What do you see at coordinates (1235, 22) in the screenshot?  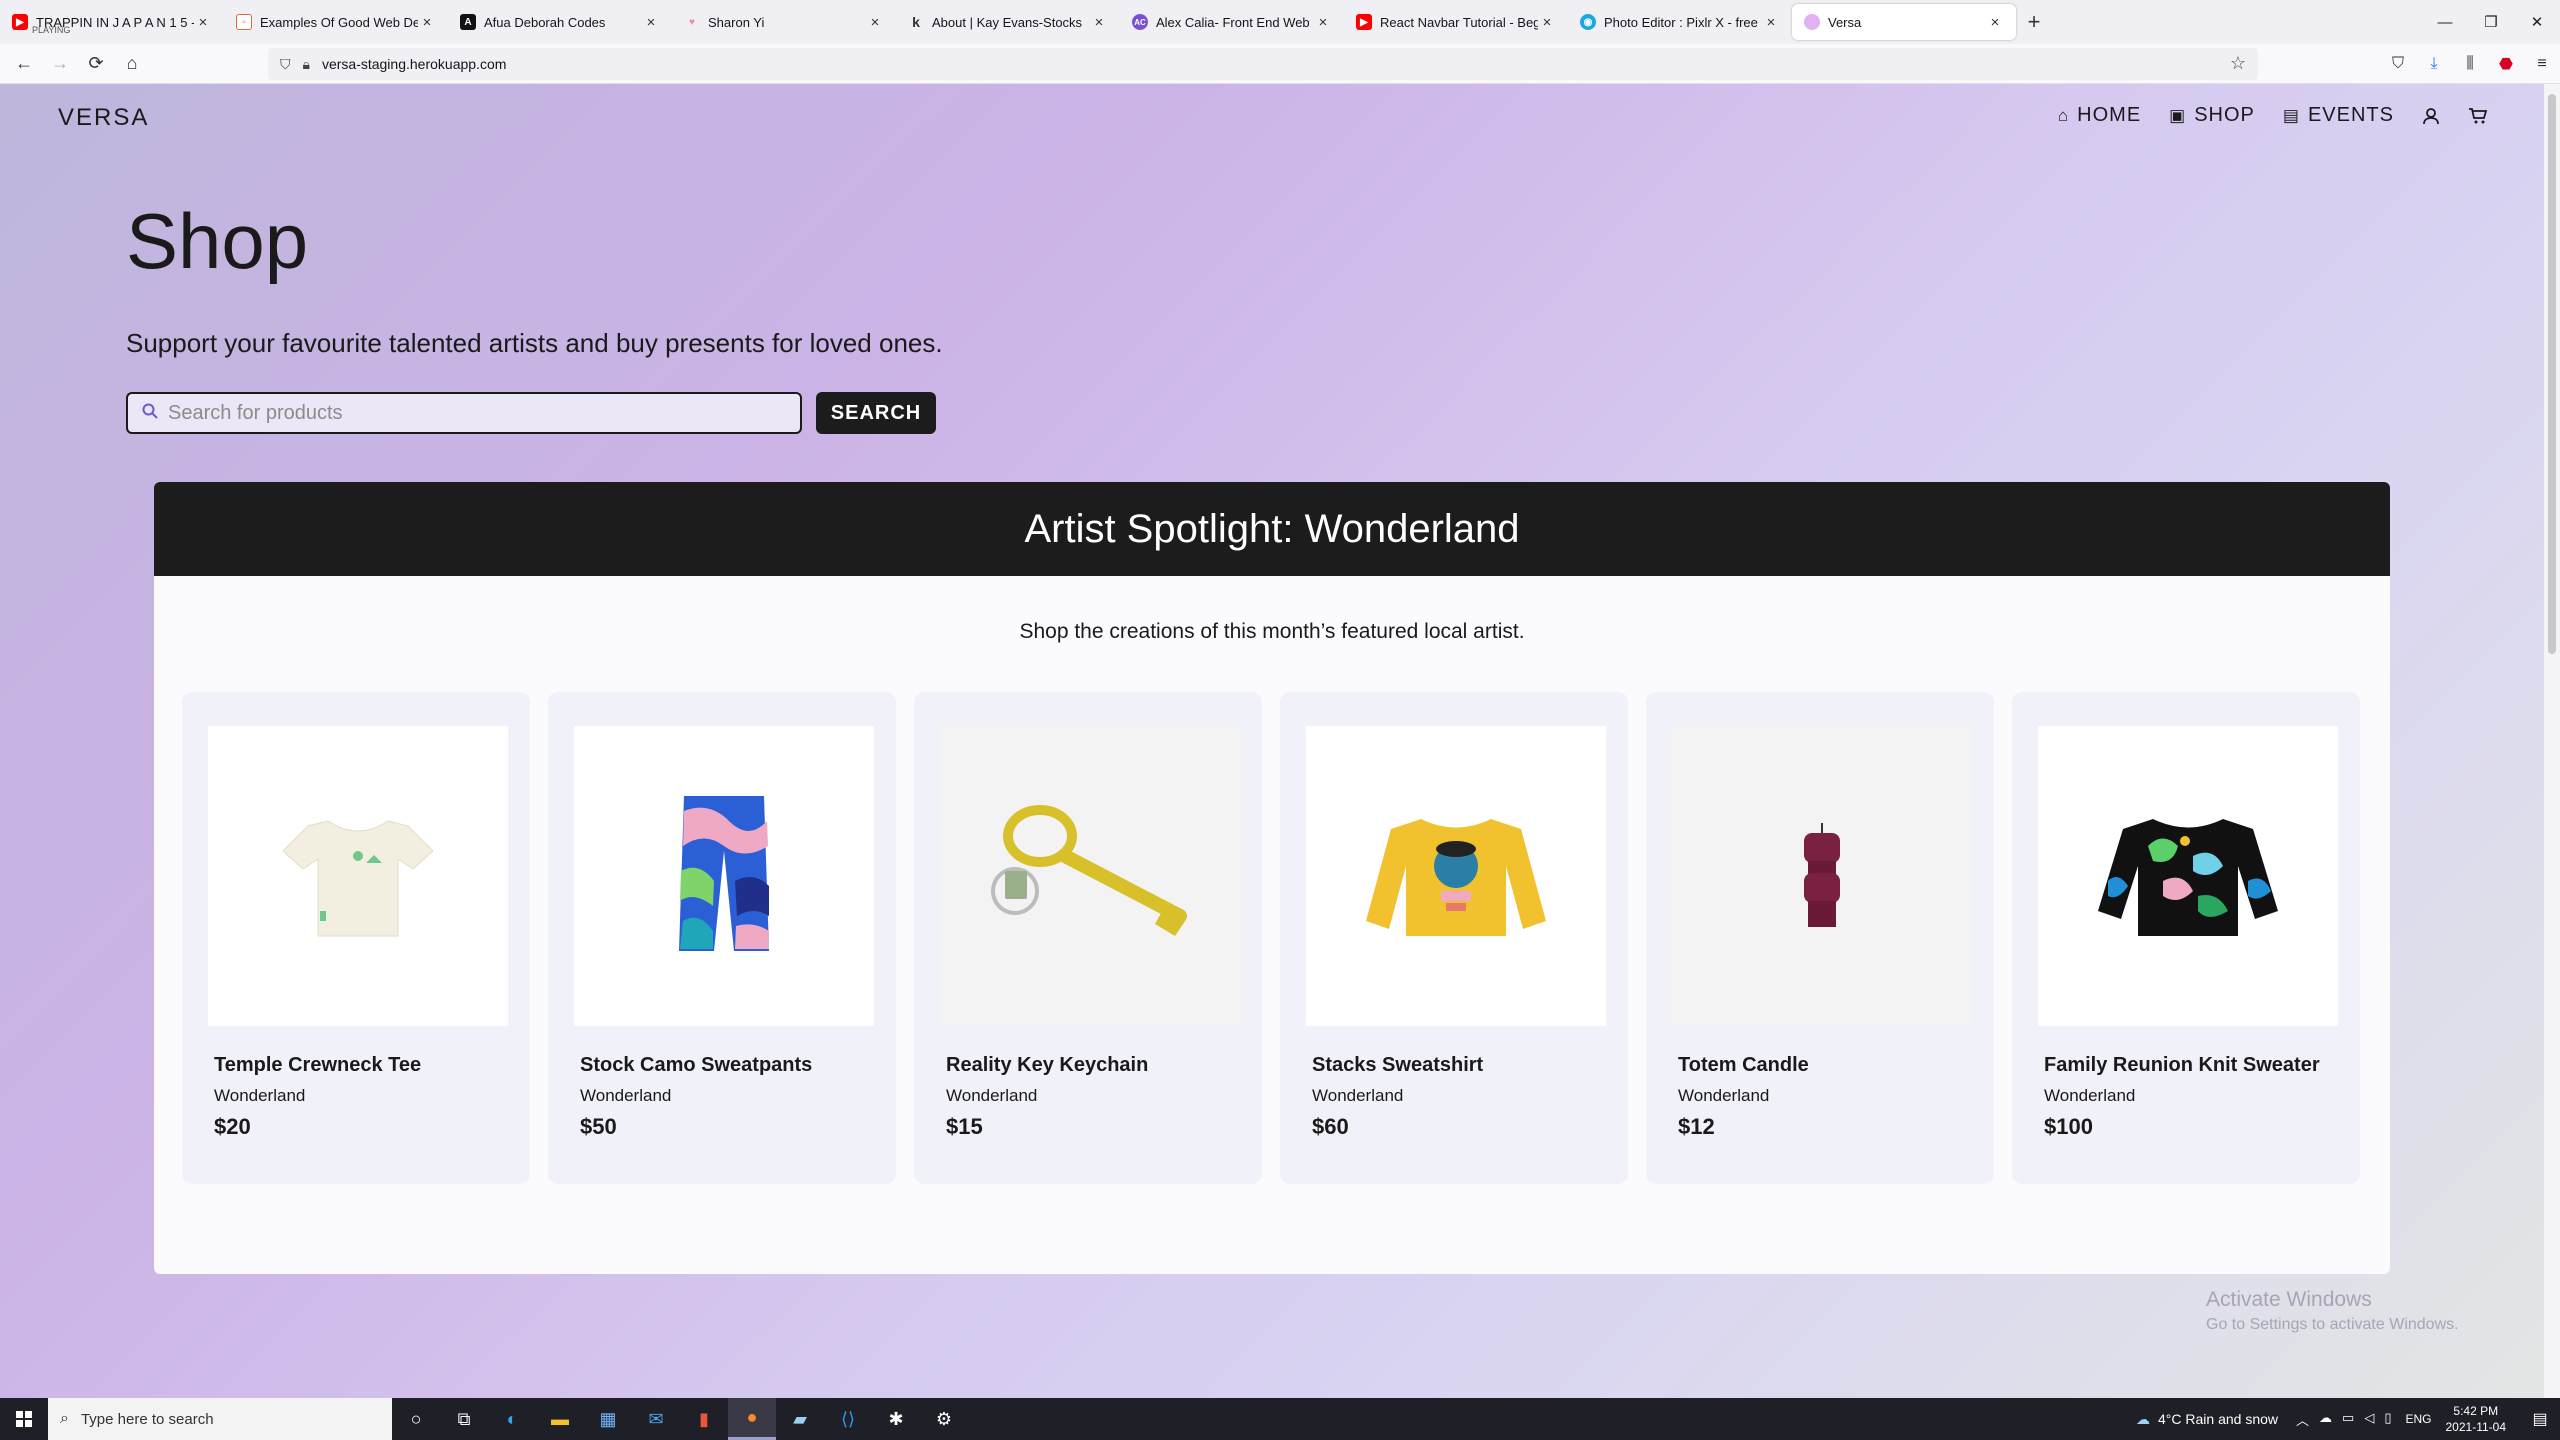 I see `tab-label: Alex Calia- Front End Web Deve` at bounding box center [1235, 22].